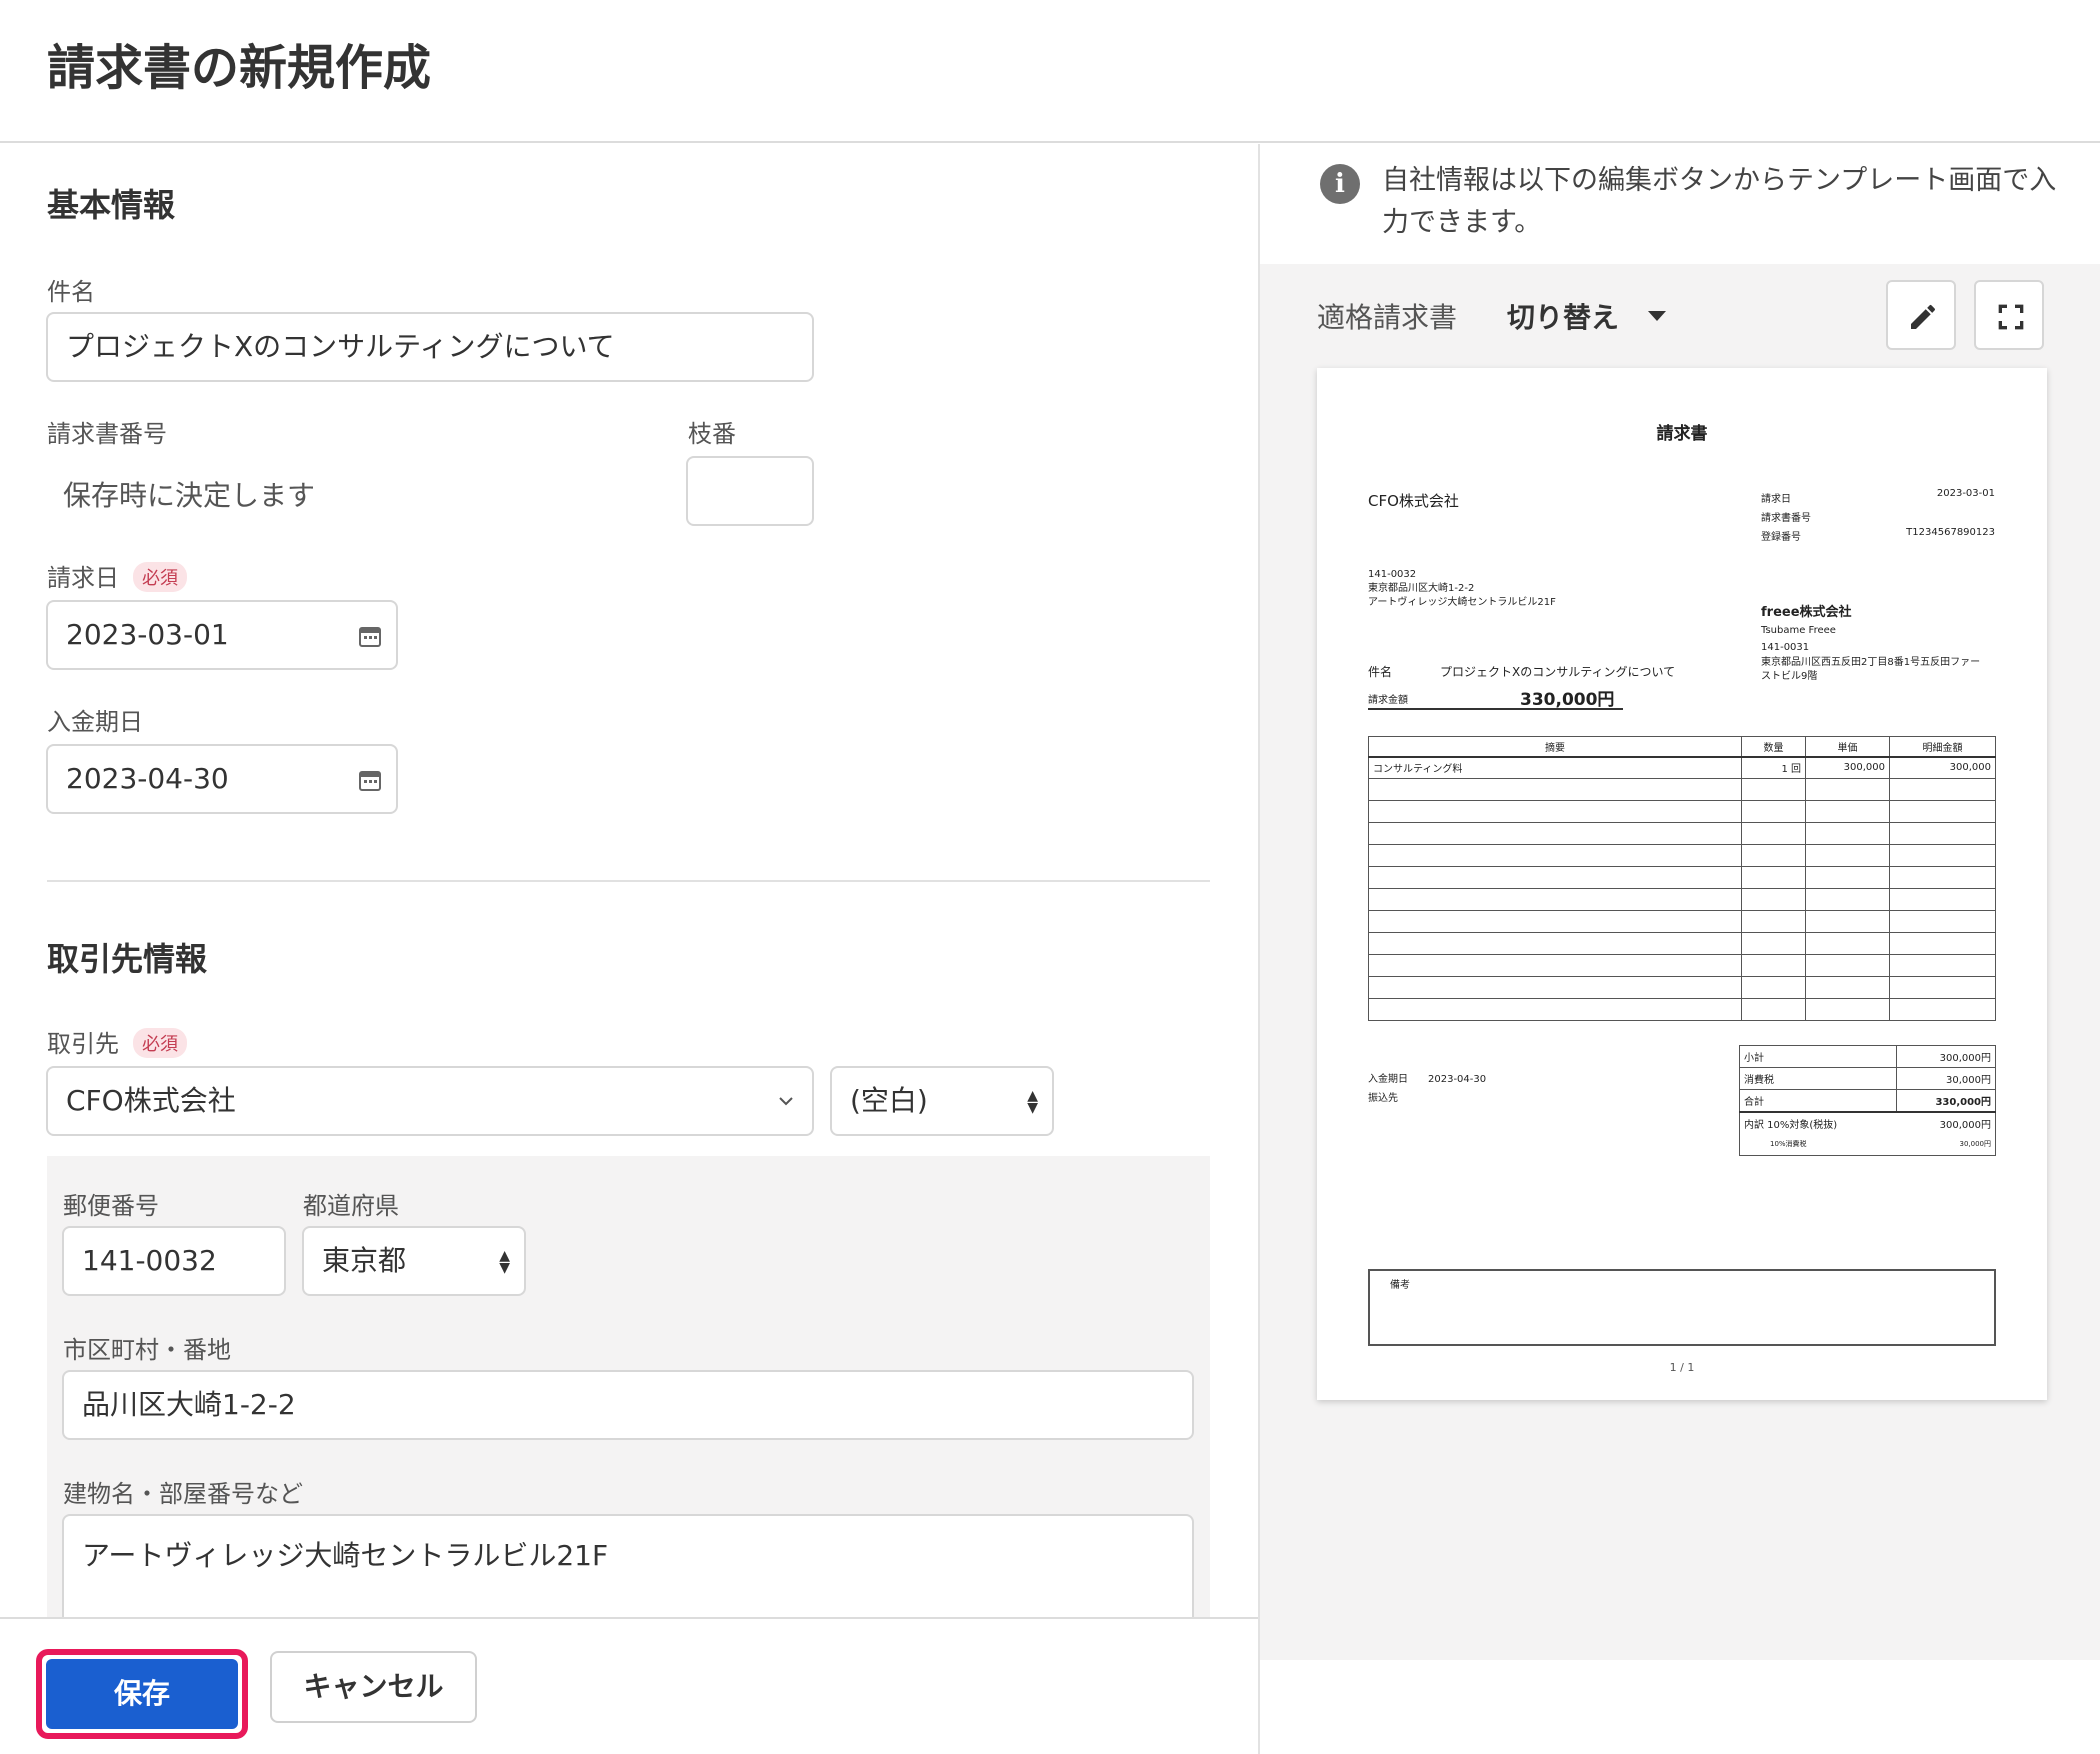 Image resolution: width=2100 pixels, height=1754 pixels. I want to click on table-header-row: 摘要 数量 単価 明細金額, so click(1682, 747).